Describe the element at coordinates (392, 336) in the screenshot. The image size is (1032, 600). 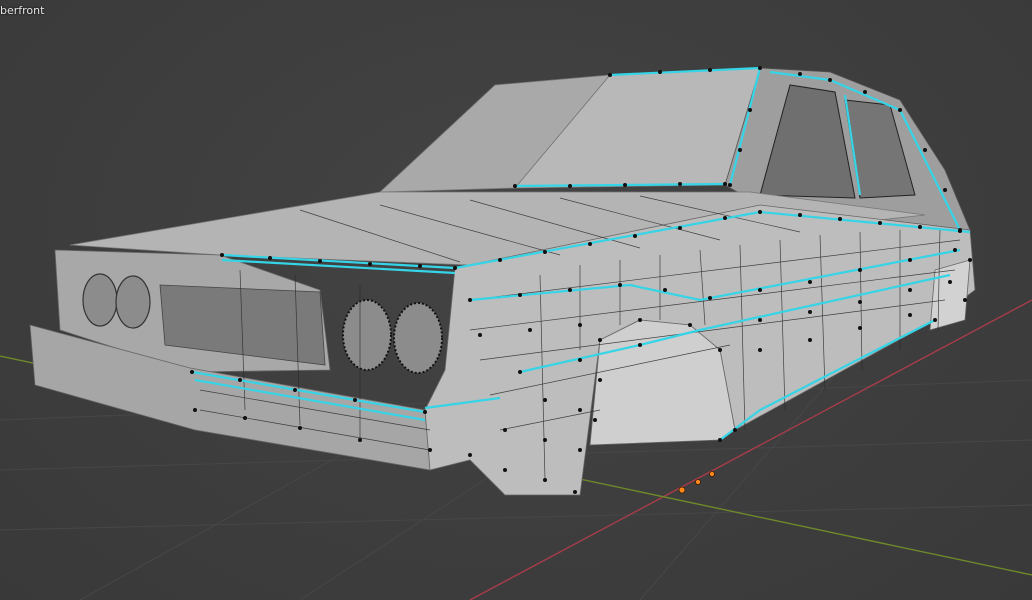
I see `headlight-right` at that location.